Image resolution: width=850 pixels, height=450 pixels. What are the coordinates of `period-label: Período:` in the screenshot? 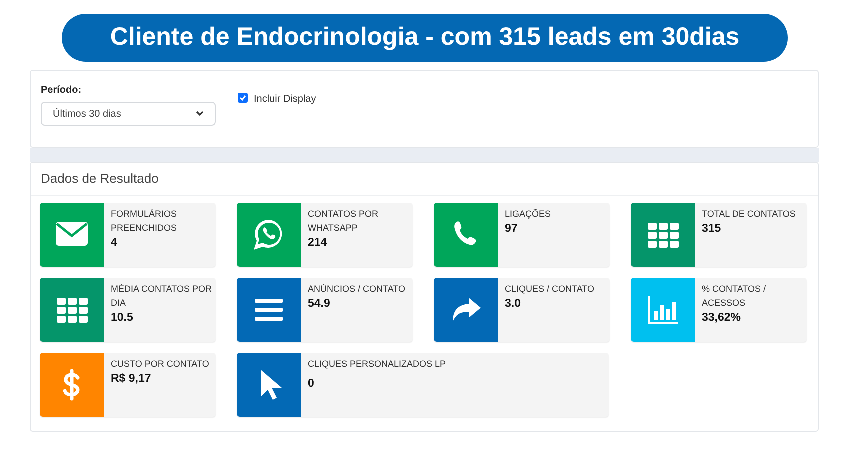 It's located at (62, 91).